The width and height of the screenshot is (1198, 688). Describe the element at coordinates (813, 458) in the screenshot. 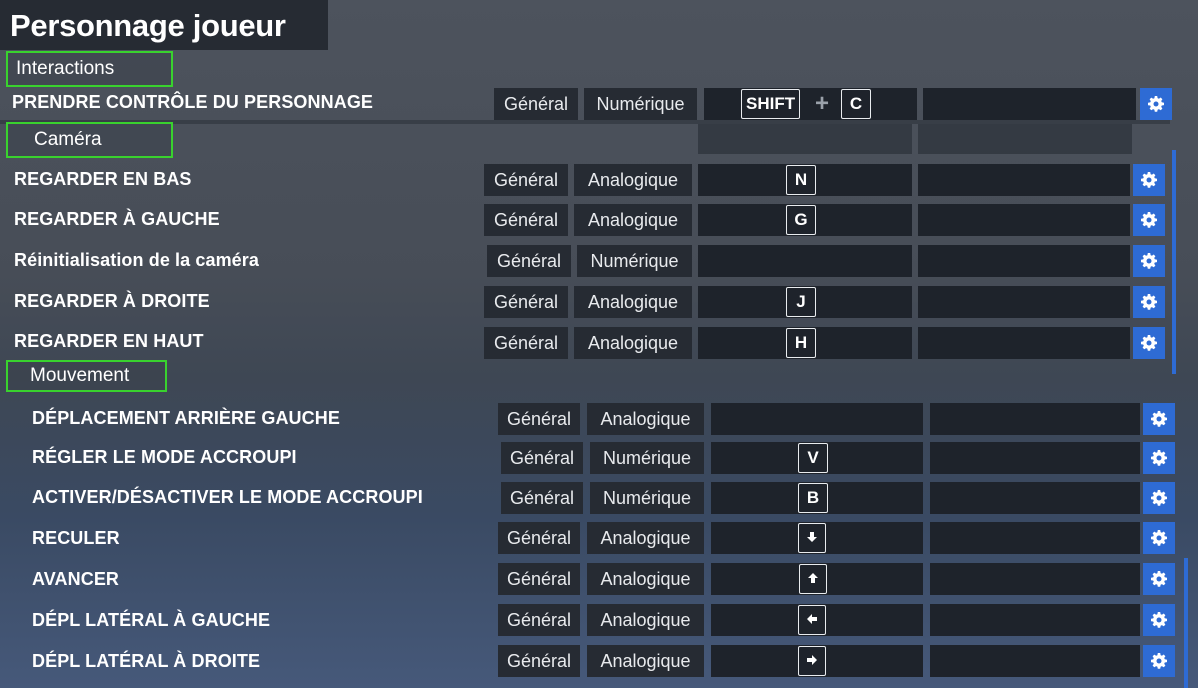

I see `key-v: V` at that location.